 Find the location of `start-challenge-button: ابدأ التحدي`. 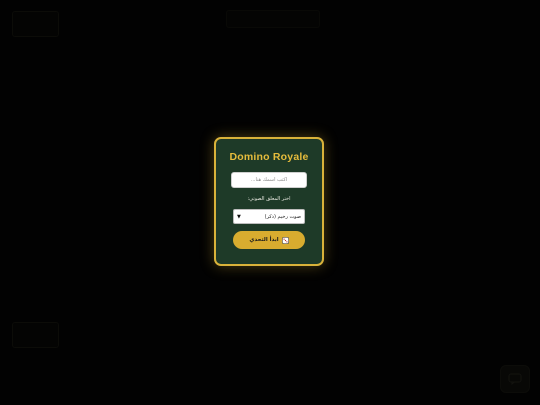

start-challenge-button: ابدأ التحدي is located at coordinates (269, 240).